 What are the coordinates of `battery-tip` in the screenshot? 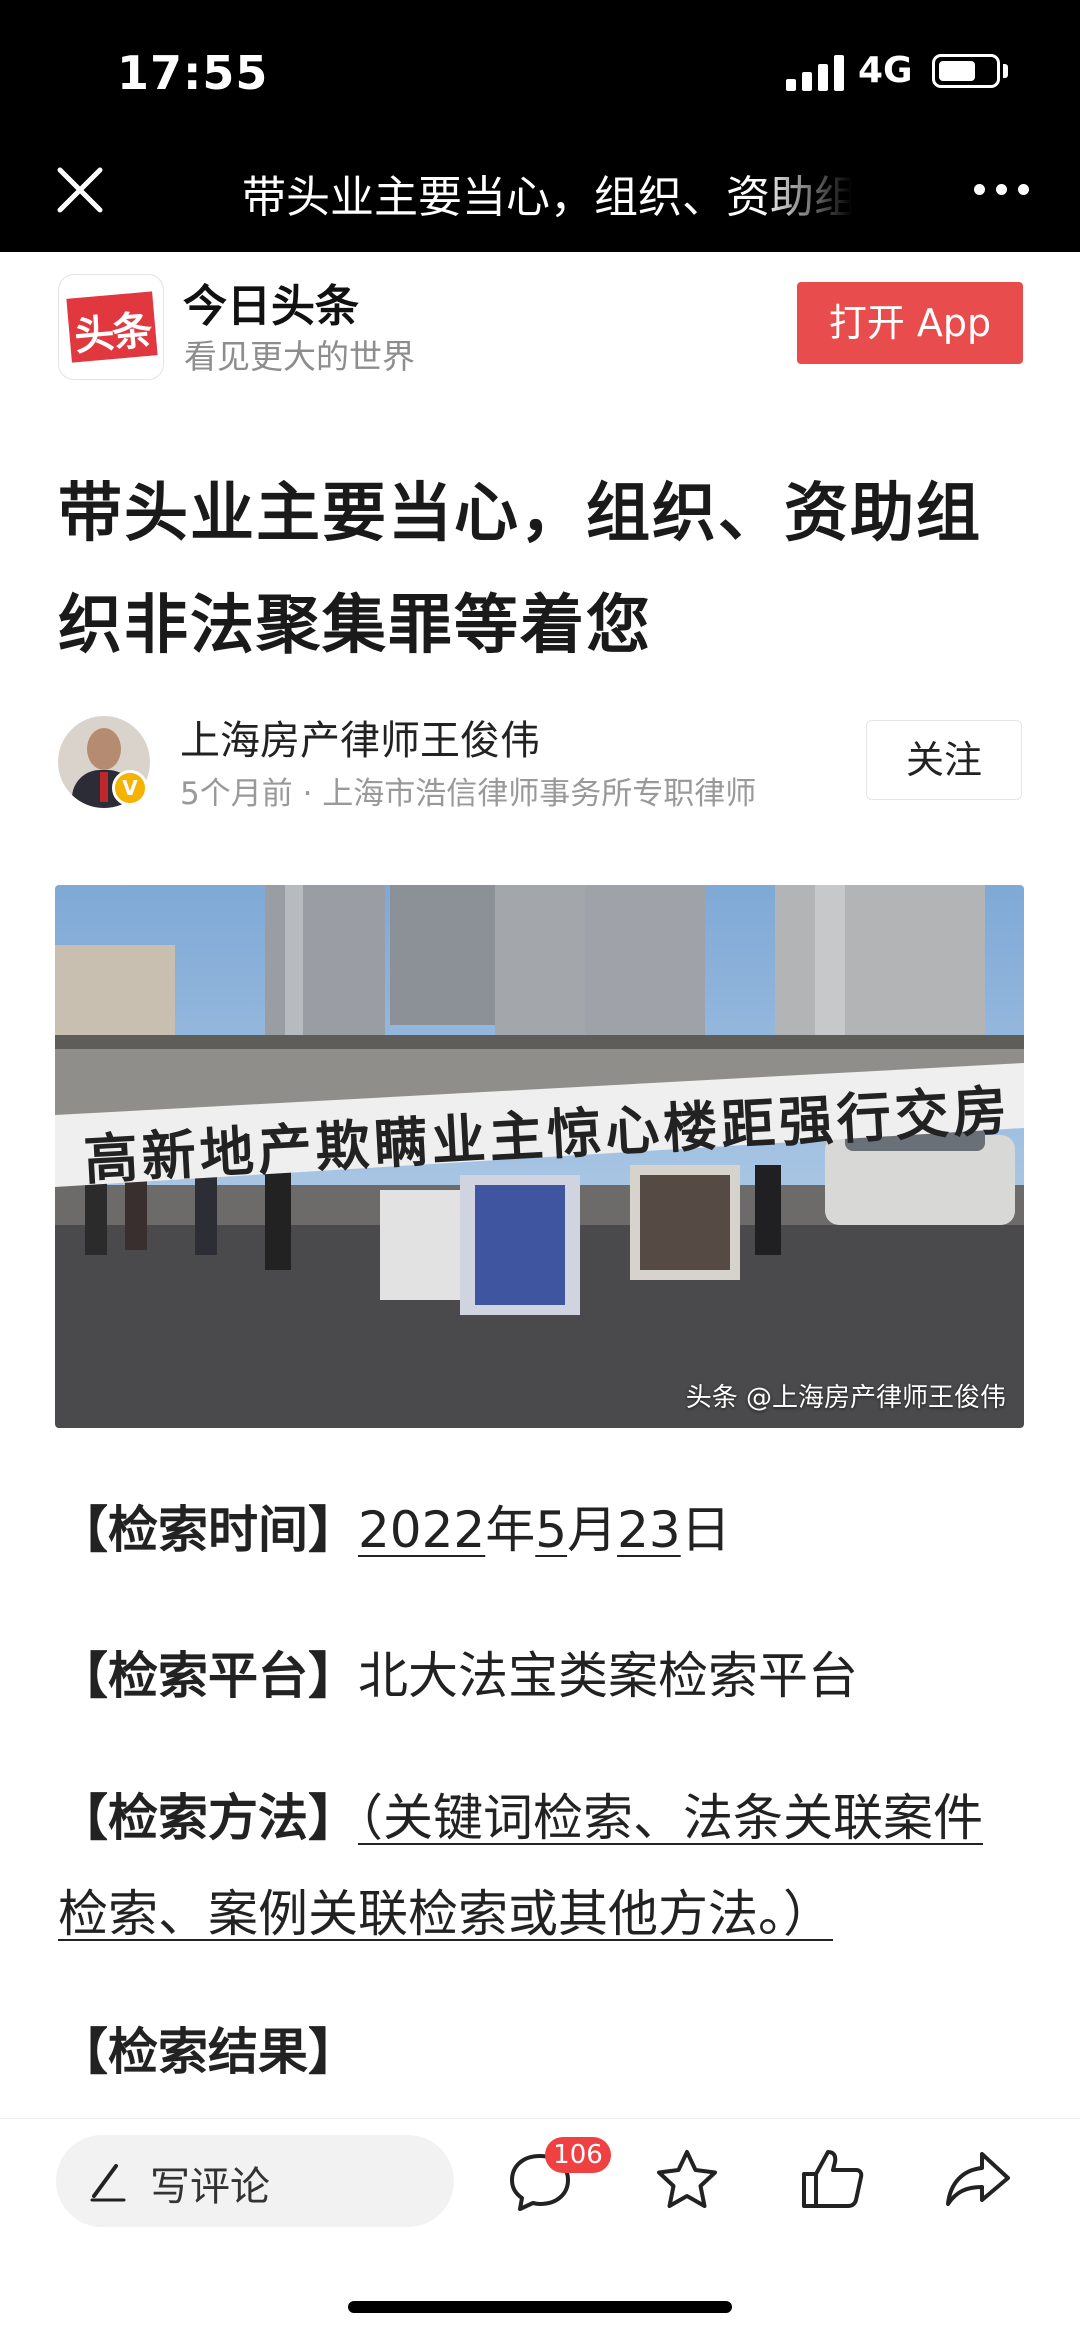 It's located at (1005, 71).